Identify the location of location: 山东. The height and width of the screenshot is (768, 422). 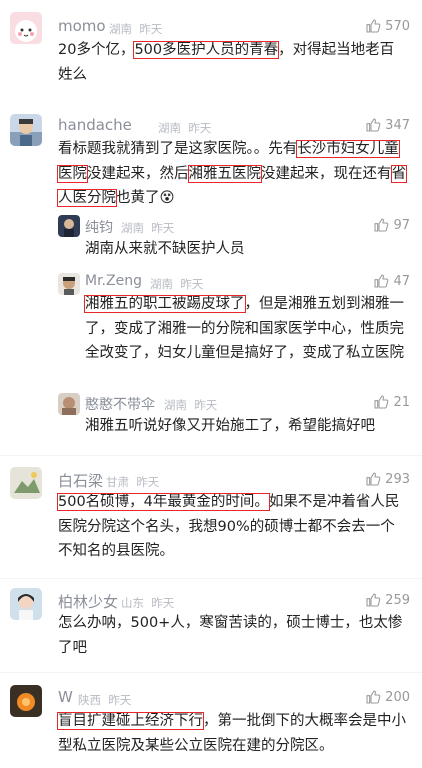
(132, 603).